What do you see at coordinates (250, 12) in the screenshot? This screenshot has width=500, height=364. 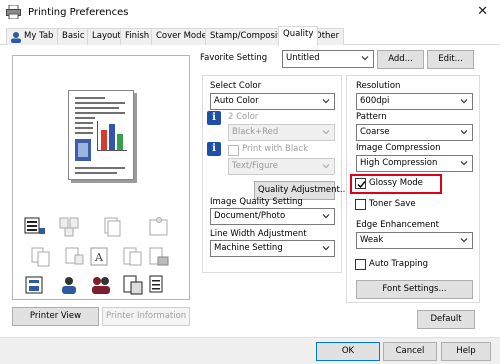 I see `title-bar: Printing Preferences ✕` at bounding box center [250, 12].